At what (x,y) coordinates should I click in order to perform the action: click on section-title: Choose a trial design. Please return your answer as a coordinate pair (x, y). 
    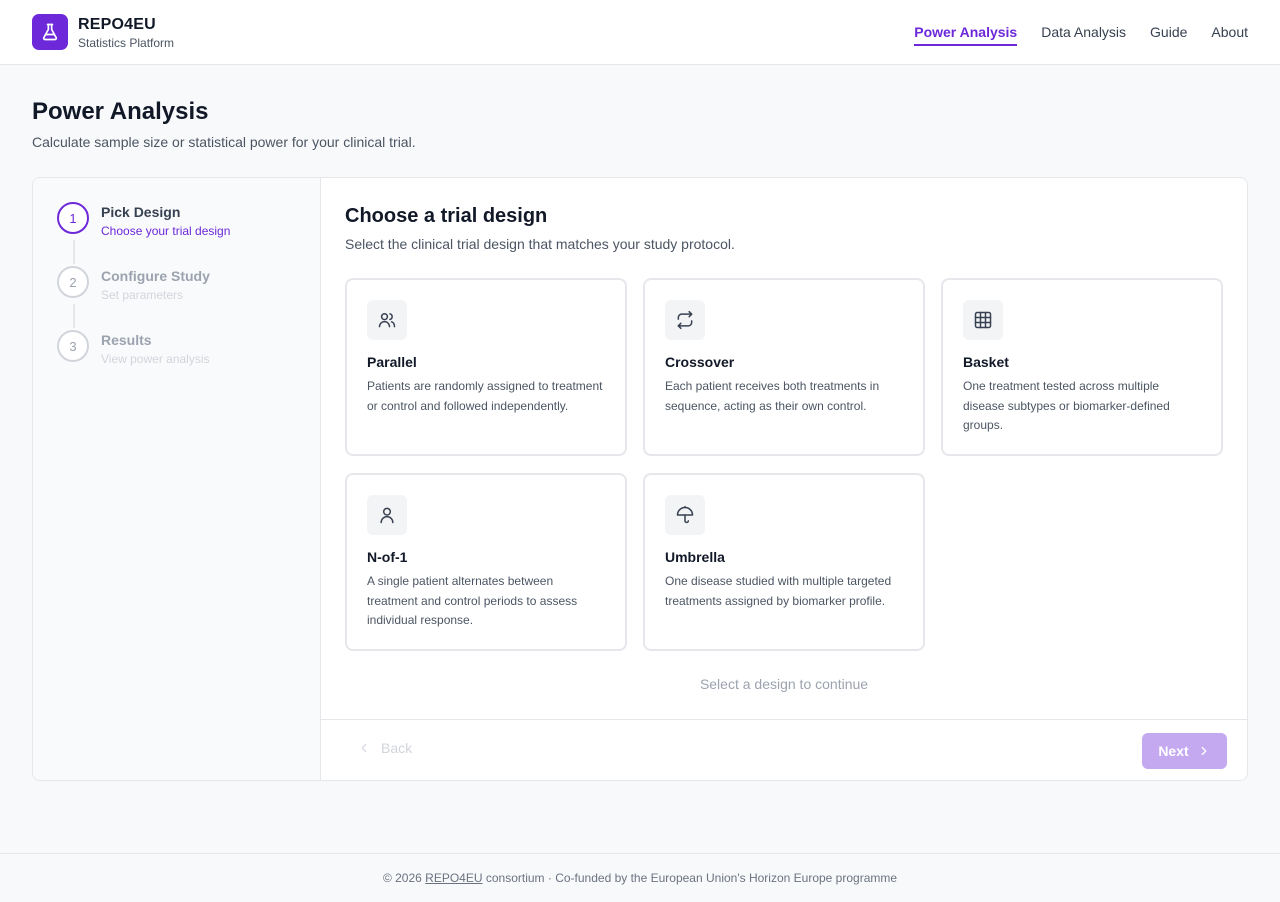
    Looking at the image, I should click on (446, 216).